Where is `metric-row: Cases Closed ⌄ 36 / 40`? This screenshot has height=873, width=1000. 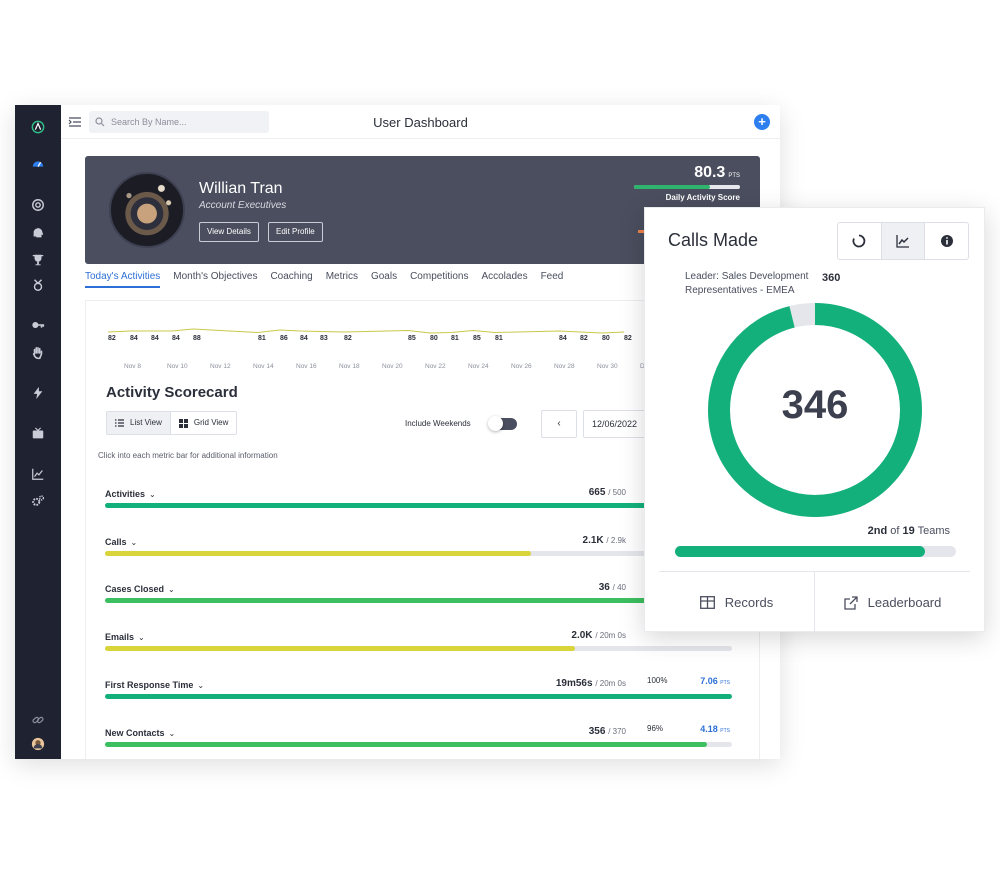 metric-row: Cases Closed ⌄ 36 / 40 is located at coordinates (418, 601).